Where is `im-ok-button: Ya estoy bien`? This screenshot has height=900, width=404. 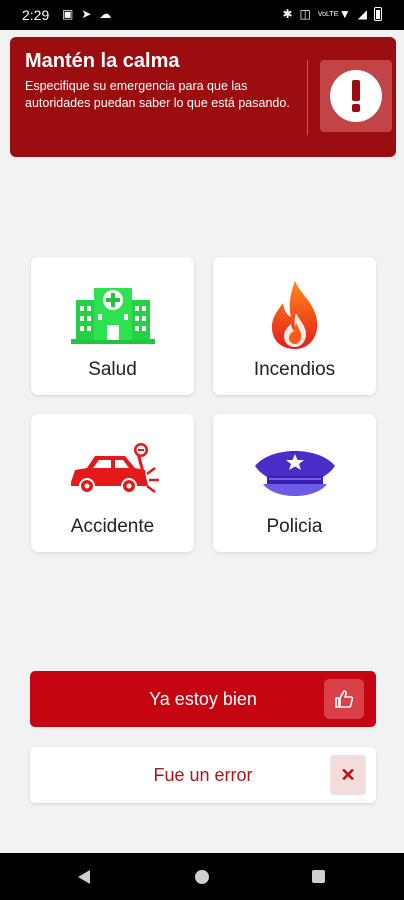
im-ok-button: Ya estoy bien is located at coordinates (203, 699).